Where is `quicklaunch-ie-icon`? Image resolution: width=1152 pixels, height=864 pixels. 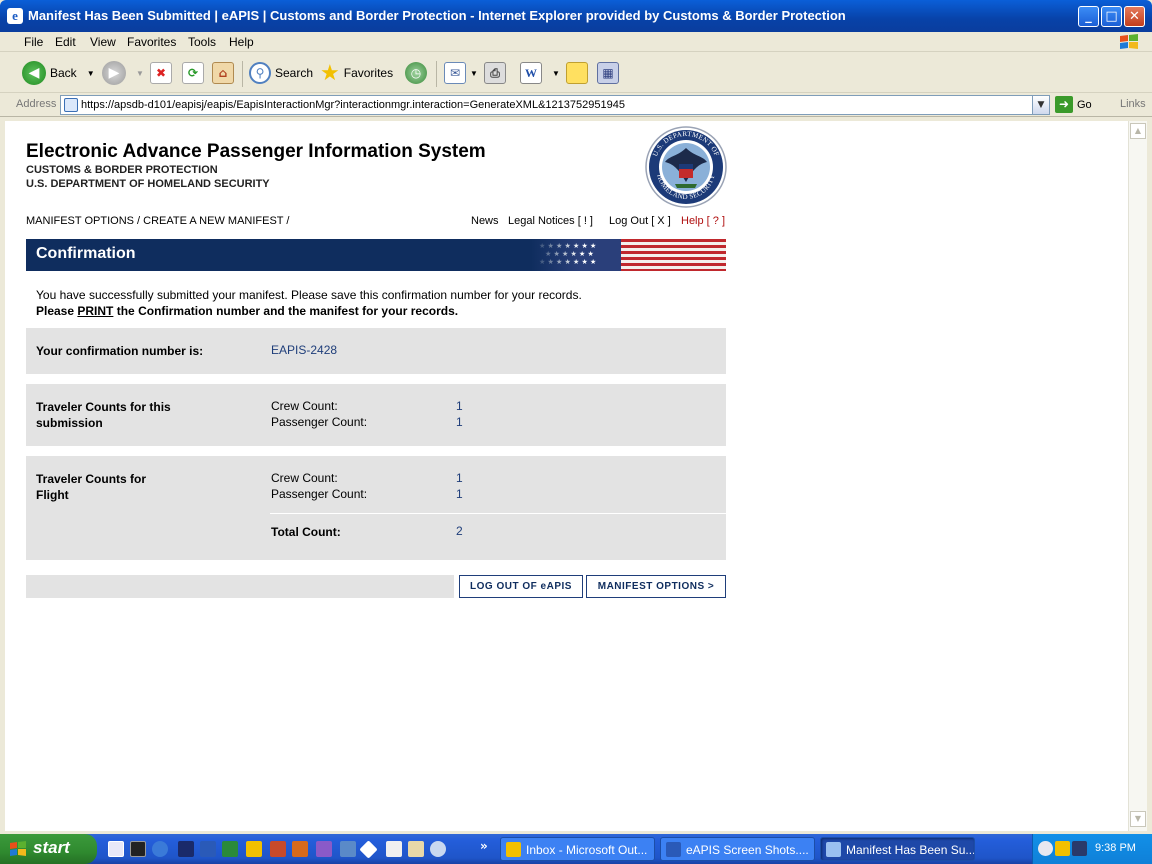 quicklaunch-ie-icon is located at coordinates (160, 849).